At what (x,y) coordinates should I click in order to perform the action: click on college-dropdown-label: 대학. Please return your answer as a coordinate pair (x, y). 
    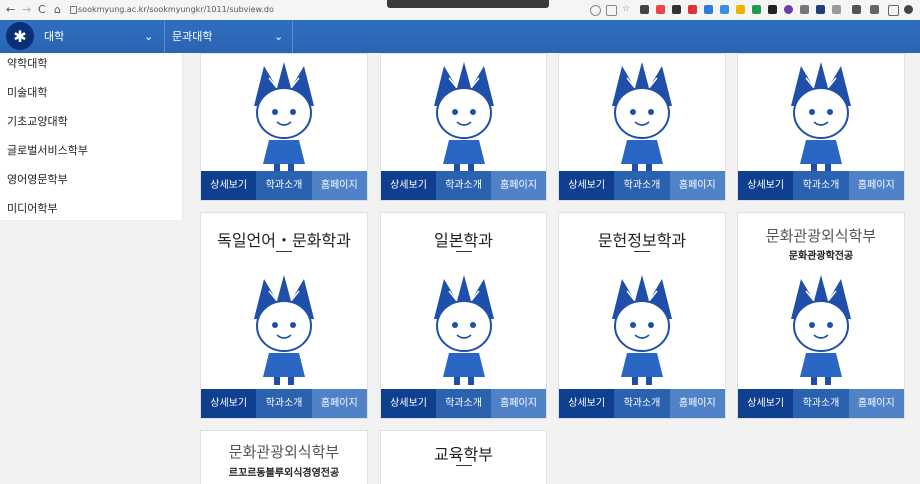
    Looking at the image, I should click on (54, 36).